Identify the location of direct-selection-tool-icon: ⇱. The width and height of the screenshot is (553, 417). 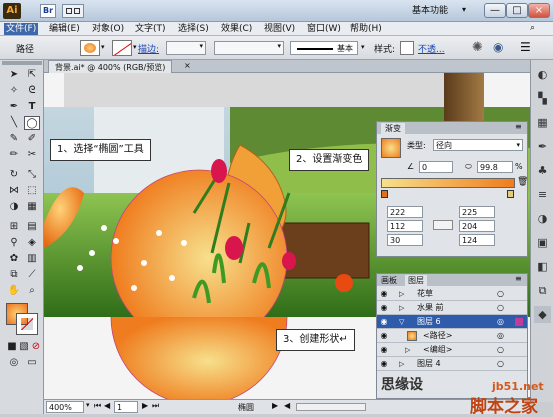
(32, 75).